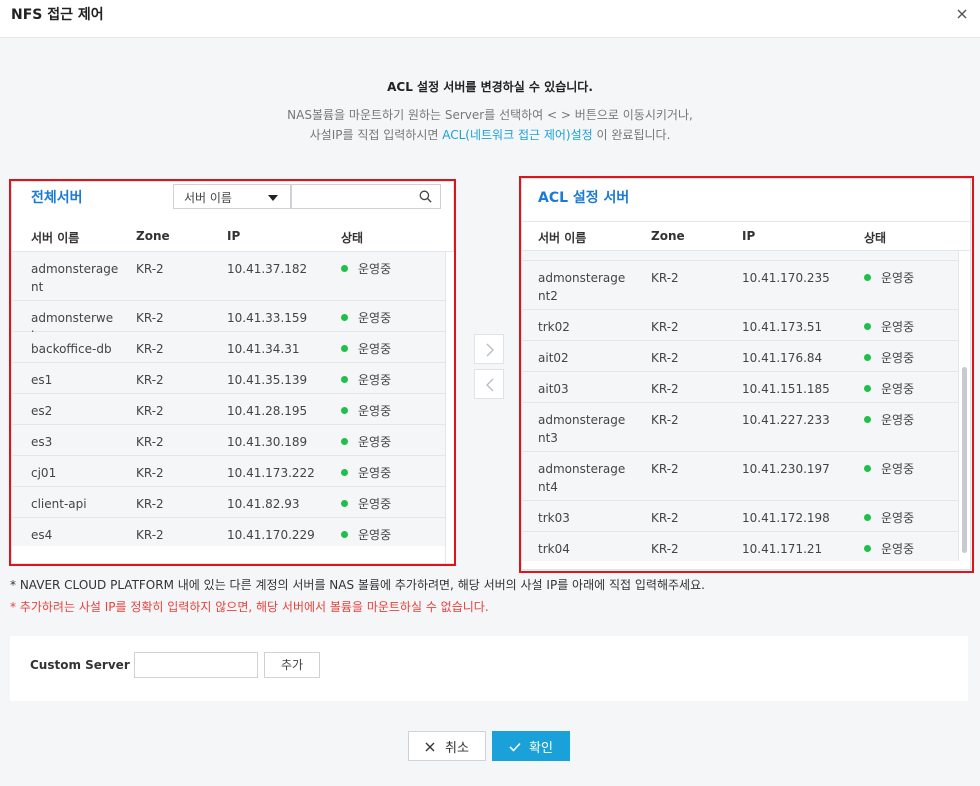 The width and height of the screenshot is (980, 786). What do you see at coordinates (740, 516) in the screenshot?
I see `table-row: trk03 KR-2 10.41.172.198 운영중` at bounding box center [740, 516].